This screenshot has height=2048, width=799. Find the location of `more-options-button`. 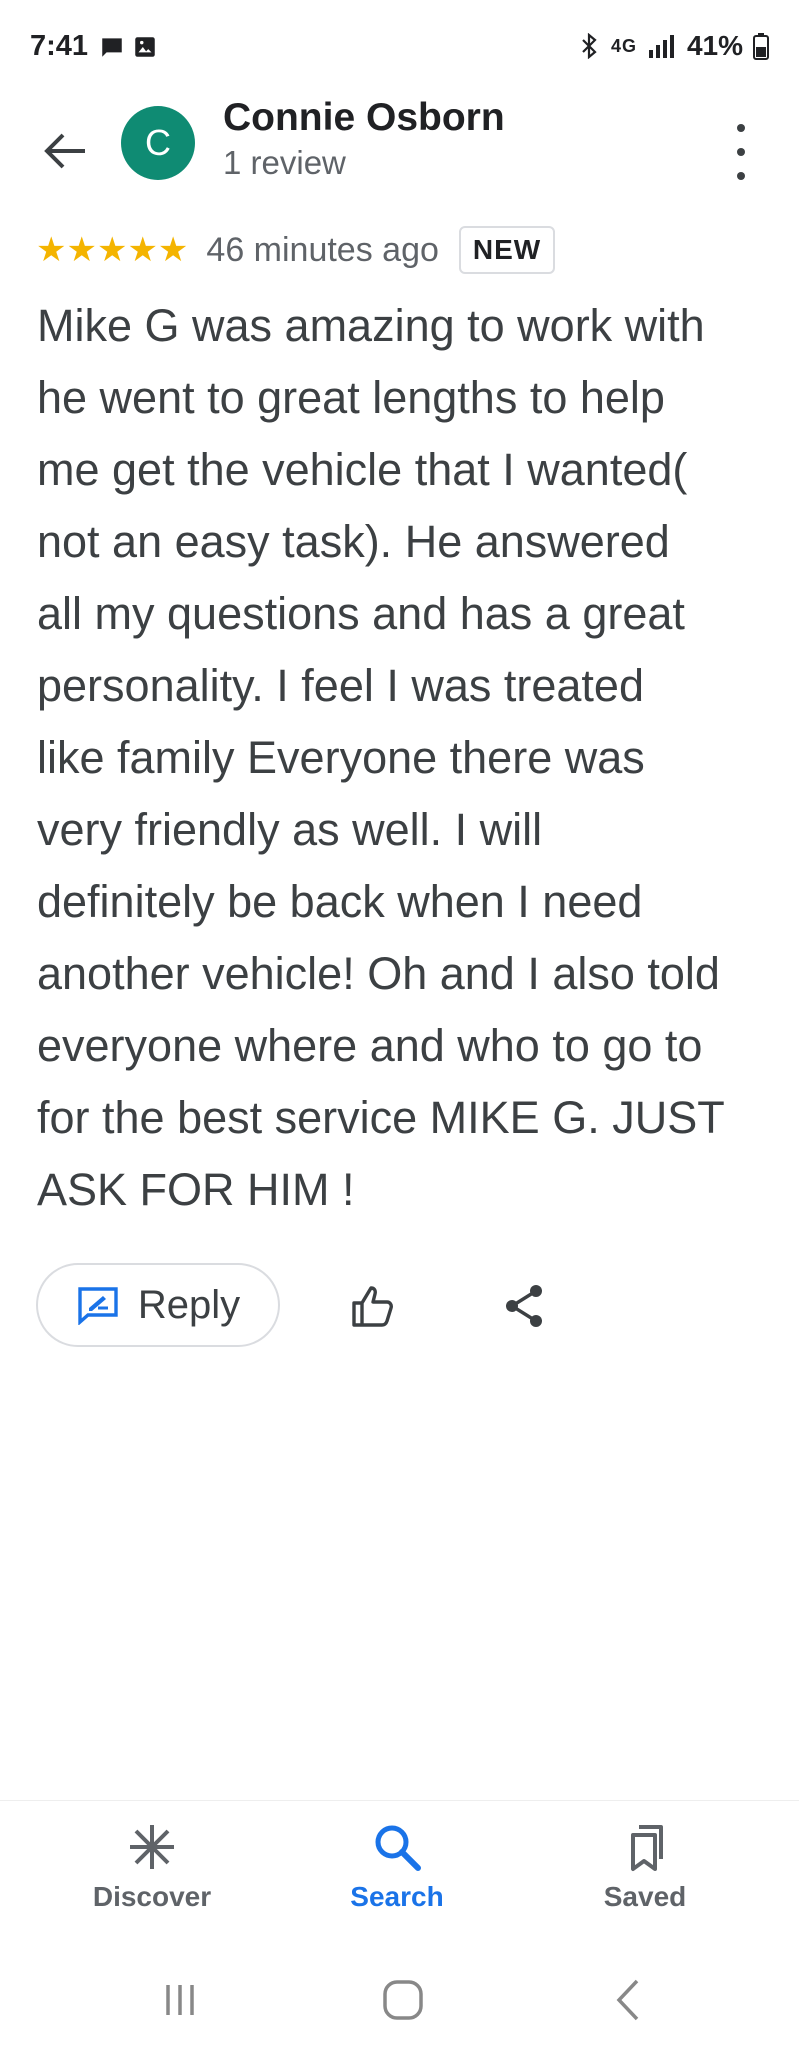

more-options-button is located at coordinates (741, 152).